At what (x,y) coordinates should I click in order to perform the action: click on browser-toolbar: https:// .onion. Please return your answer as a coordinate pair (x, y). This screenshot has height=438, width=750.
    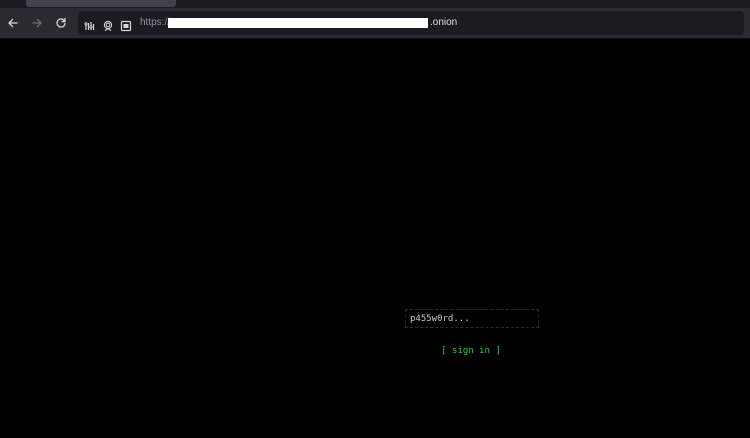
    Looking at the image, I should click on (375, 23).